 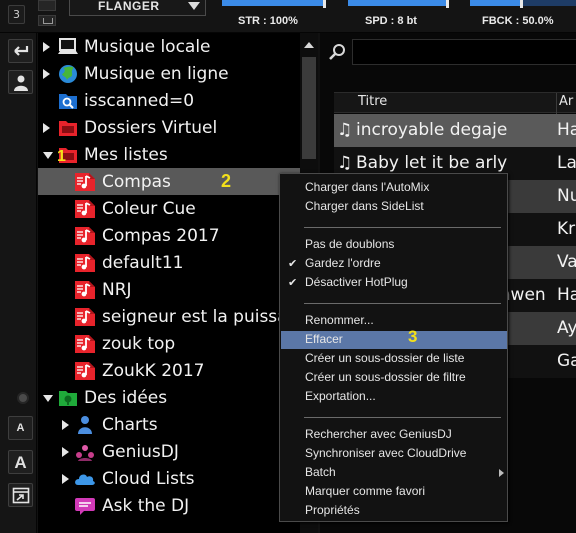 I want to click on menu-item: Créer un sous-dossier de liste, so click(x=394, y=359).